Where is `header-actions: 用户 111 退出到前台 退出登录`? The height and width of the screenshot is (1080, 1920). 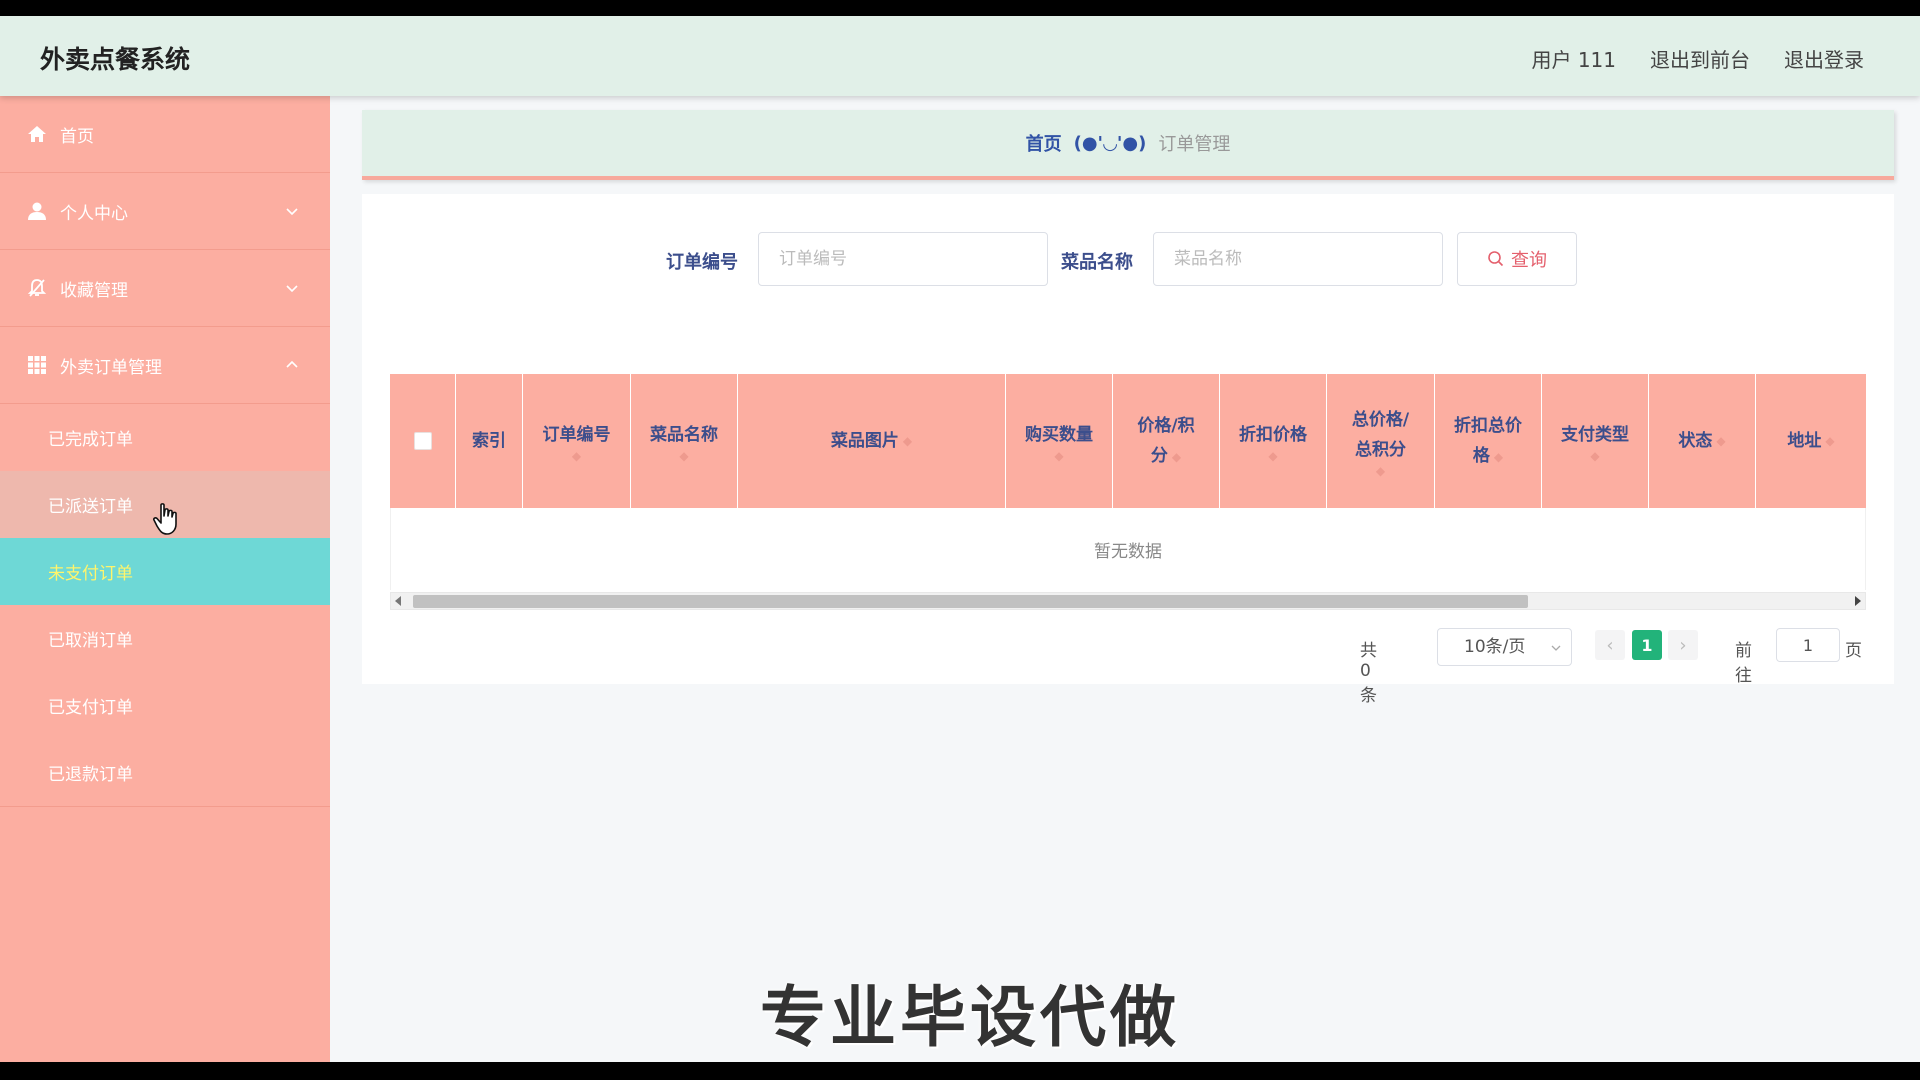
header-actions: 用户 111 退出到前台 退出登录 is located at coordinates (1697, 58).